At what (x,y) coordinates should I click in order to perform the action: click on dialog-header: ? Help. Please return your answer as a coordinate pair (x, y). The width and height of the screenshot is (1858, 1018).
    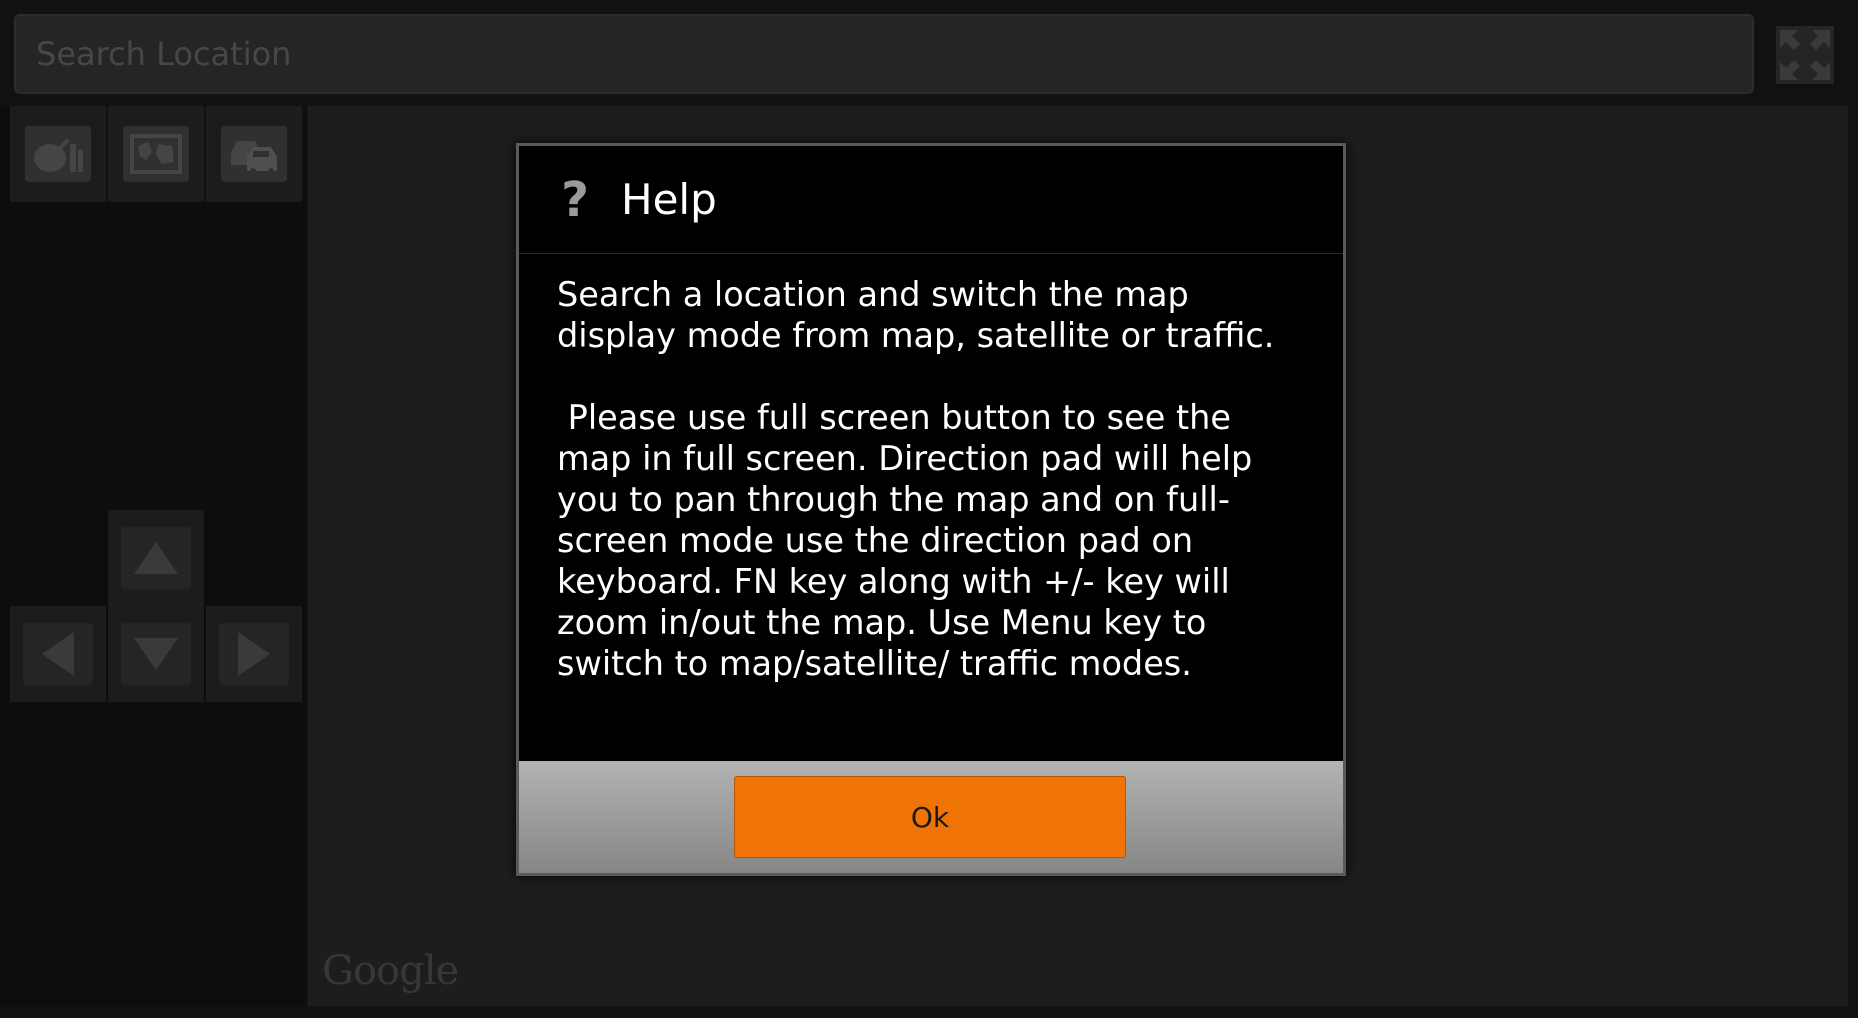
    Looking at the image, I should click on (931, 200).